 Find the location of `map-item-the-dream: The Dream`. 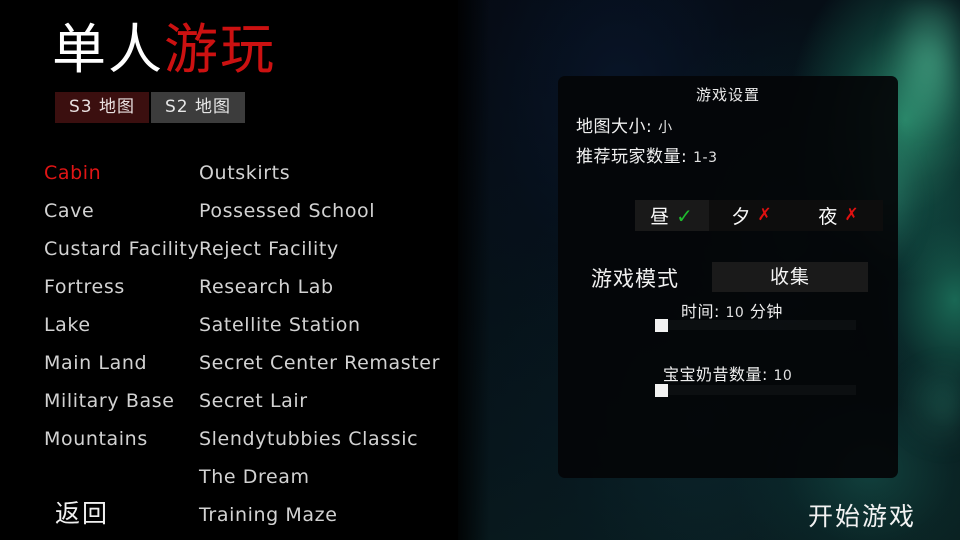

map-item-the-dream: The Dream is located at coordinates (321, 477).